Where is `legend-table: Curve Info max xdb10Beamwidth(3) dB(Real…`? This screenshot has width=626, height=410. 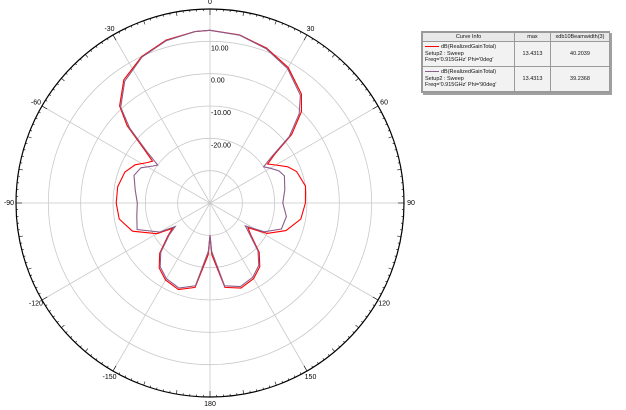 legend-table: Curve Info max xdb10Beamwidth(3) dB(Real… is located at coordinates (516, 62).